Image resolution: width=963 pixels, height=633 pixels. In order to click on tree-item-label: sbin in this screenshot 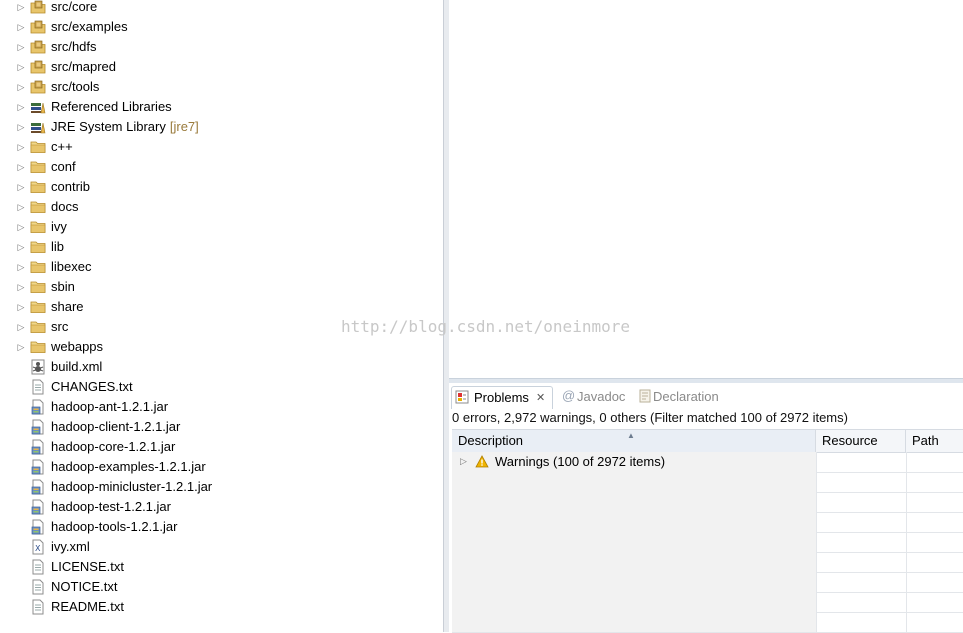, I will do `click(63, 287)`.